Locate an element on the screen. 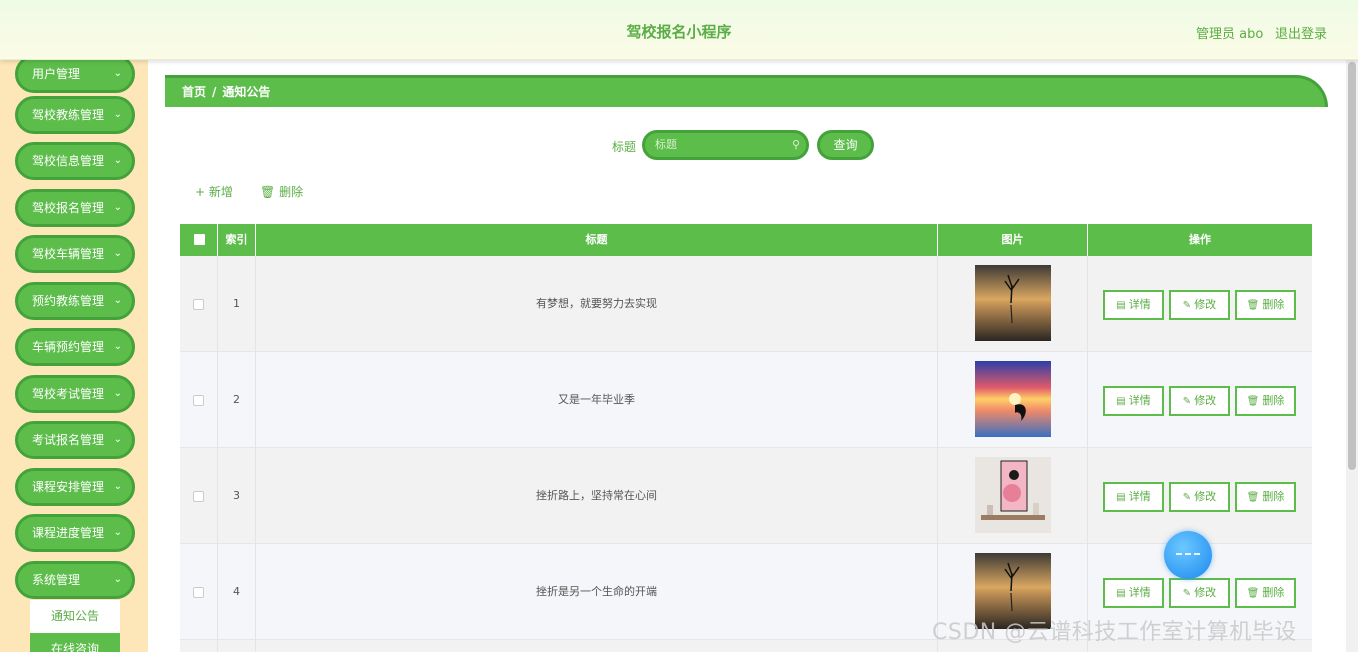  menu-label: 用户管理 is located at coordinates (56, 74).